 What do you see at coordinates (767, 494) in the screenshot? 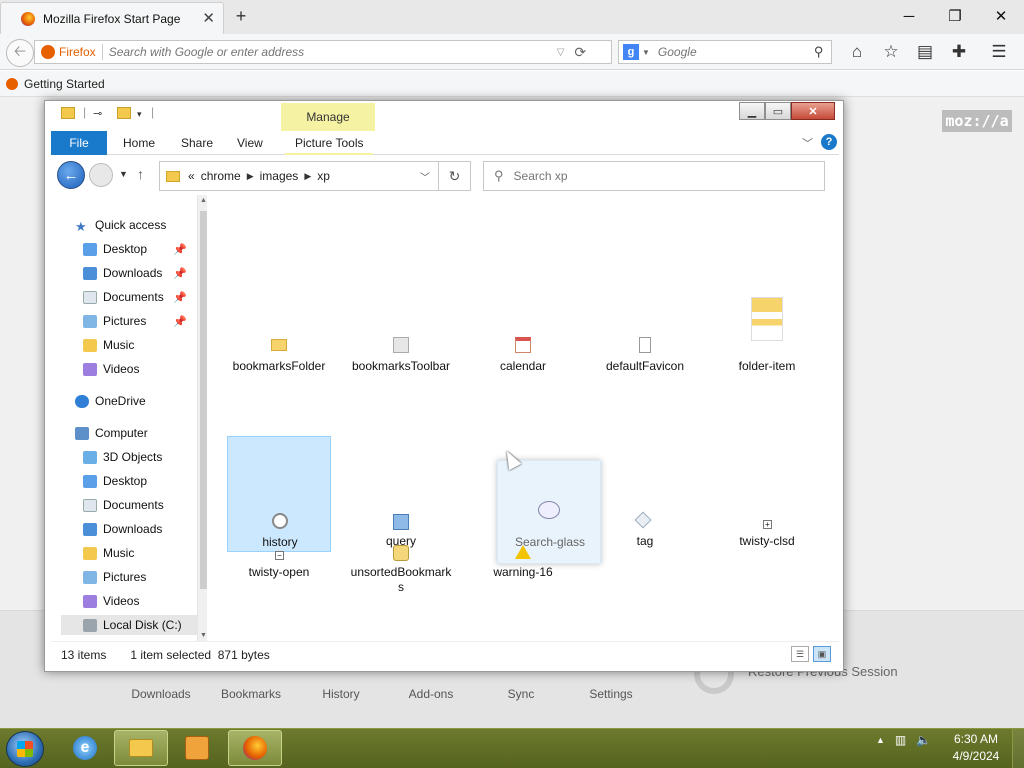
I see `file-item: + twisty-clsd` at bounding box center [767, 494].